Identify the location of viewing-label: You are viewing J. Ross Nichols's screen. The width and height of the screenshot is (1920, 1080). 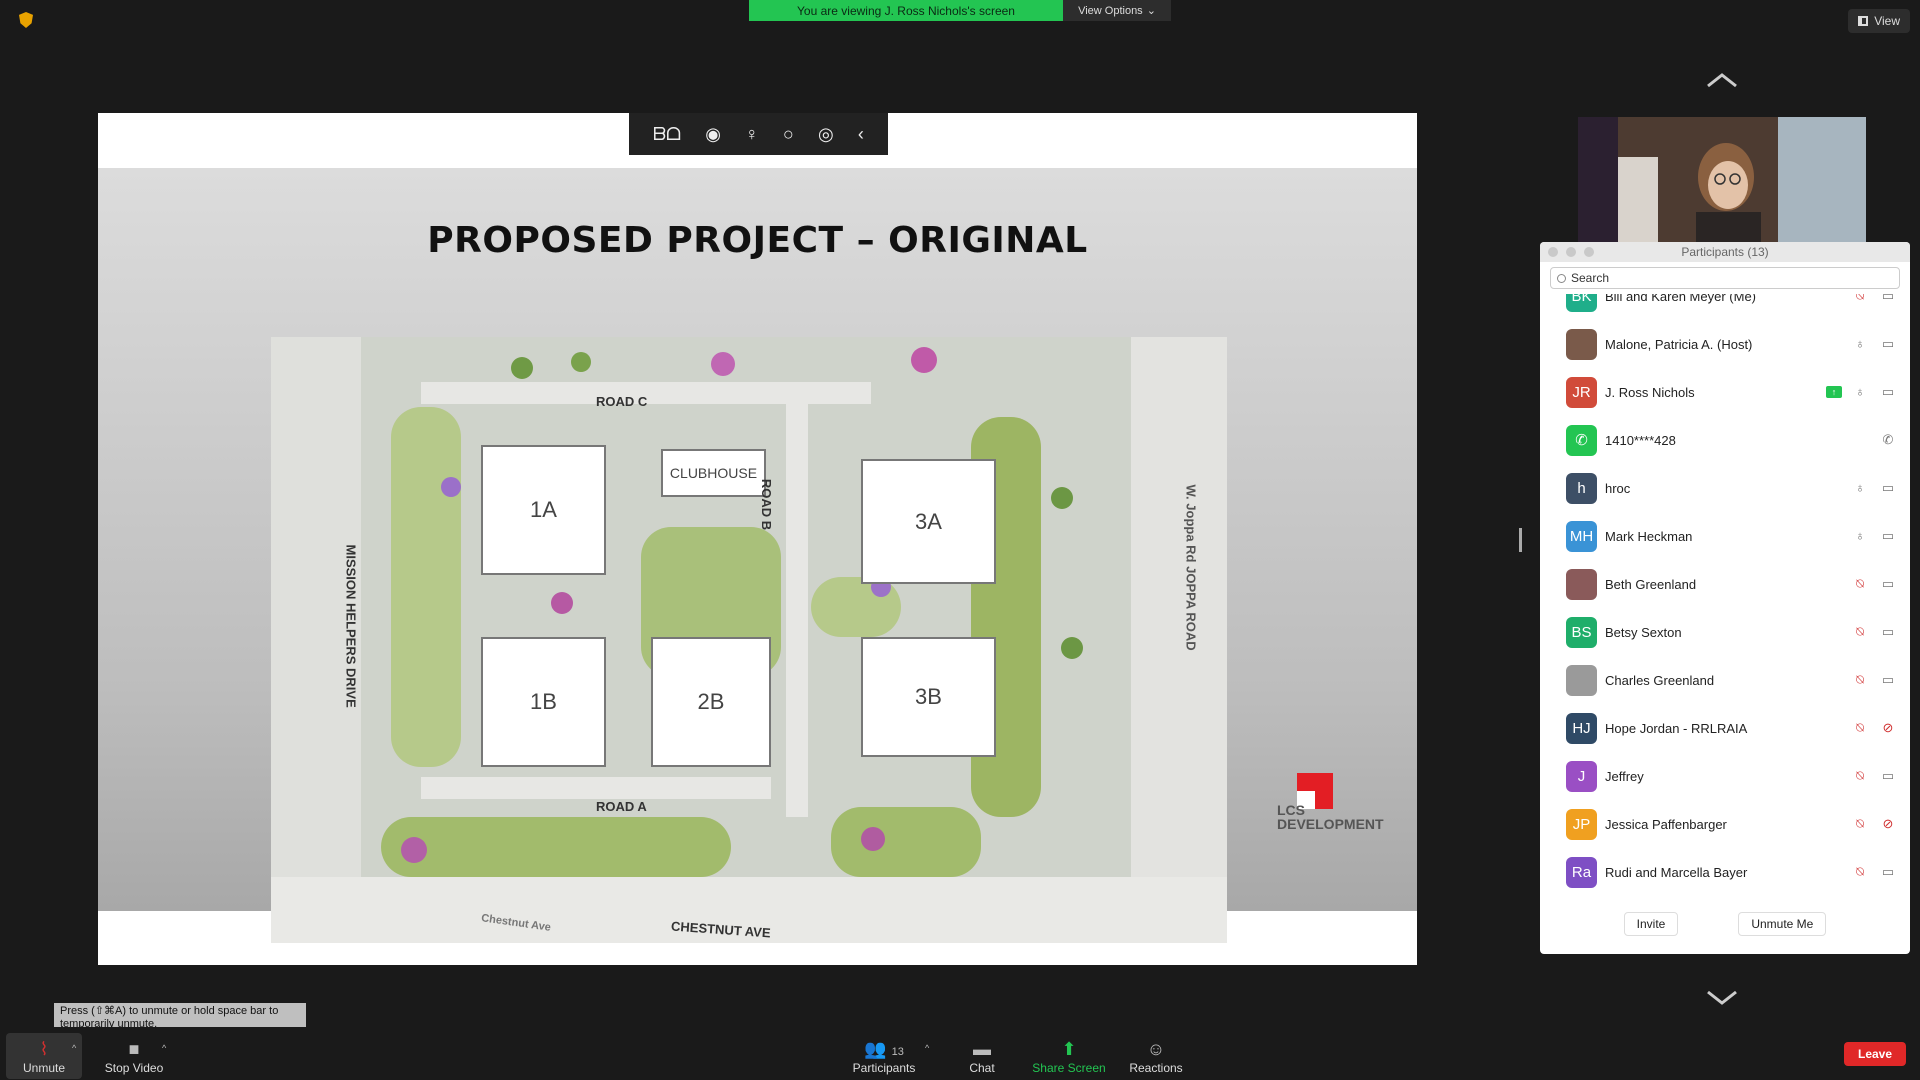
(906, 10).